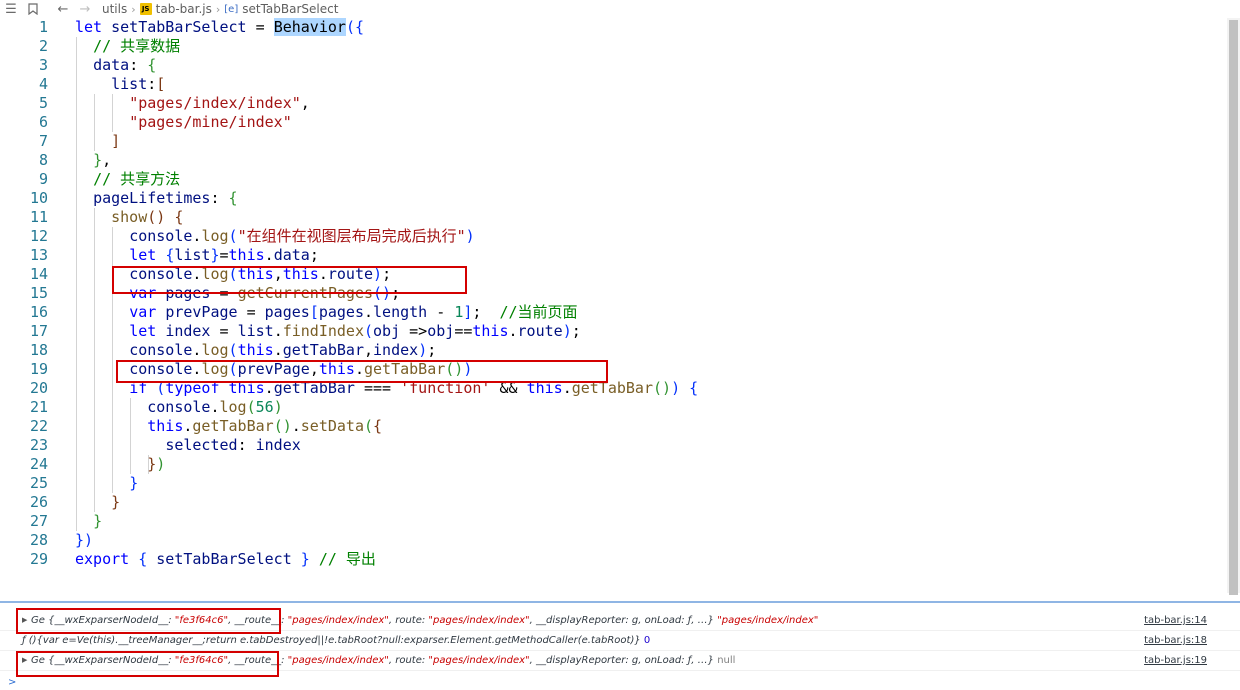 The width and height of the screenshot is (1240, 690). Describe the element at coordinates (387, 331) in the screenshot. I see `code-token: obj` at that location.